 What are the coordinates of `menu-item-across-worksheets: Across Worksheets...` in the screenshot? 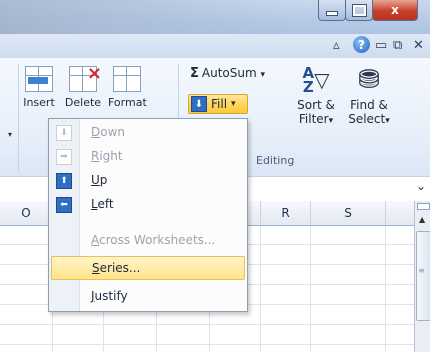 It's located at (148, 241).